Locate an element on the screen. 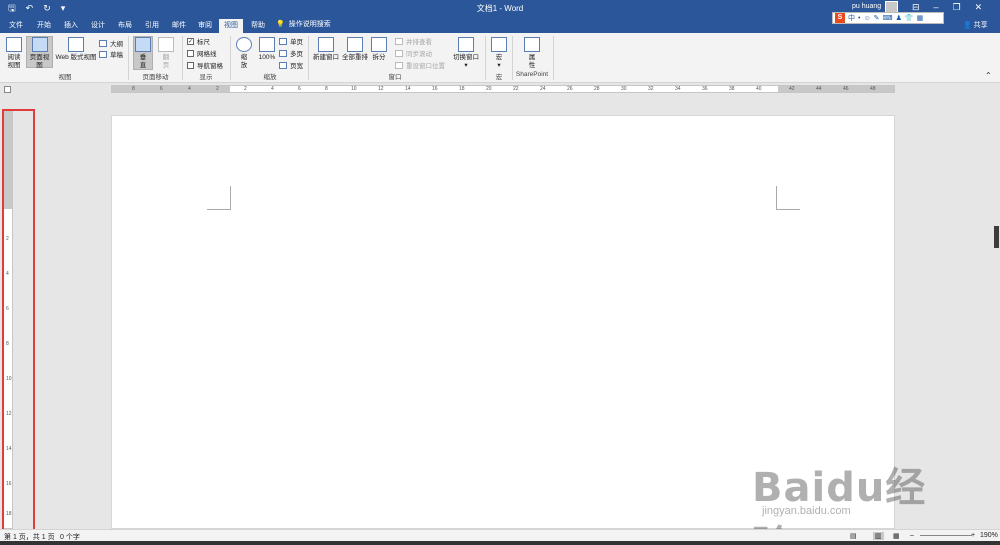 The image size is (1000, 545). vertical-button: 垂 直 is located at coordinates (143, 53).